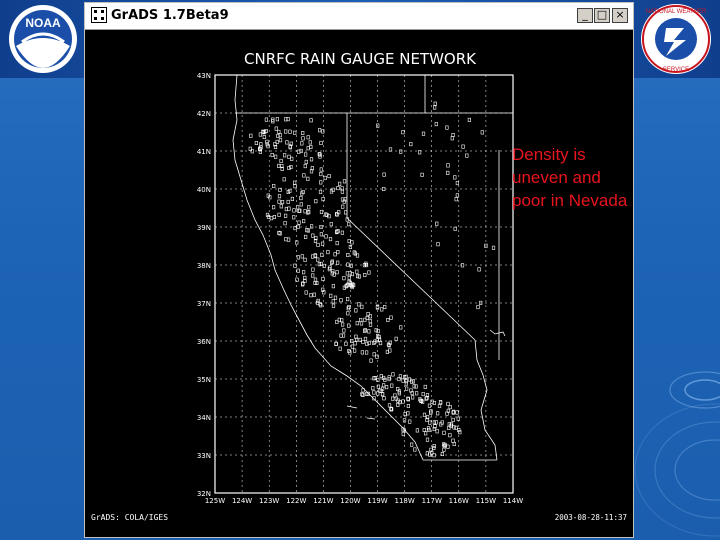 This screenshot has width=720, height=540. Describe the element at coordinates (377, 501) in the screenshot. I see `lon-tick-label: 119W` at that location.